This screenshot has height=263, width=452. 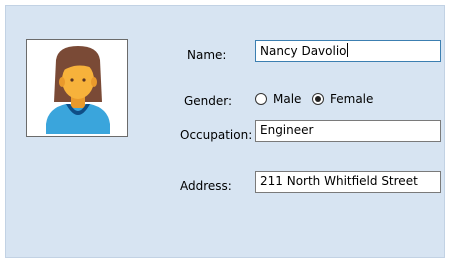 What do you see at coordinates (287, 130) in the screenshot?
I see `occupation-value: Engineer` at bounding box center [287, 130].